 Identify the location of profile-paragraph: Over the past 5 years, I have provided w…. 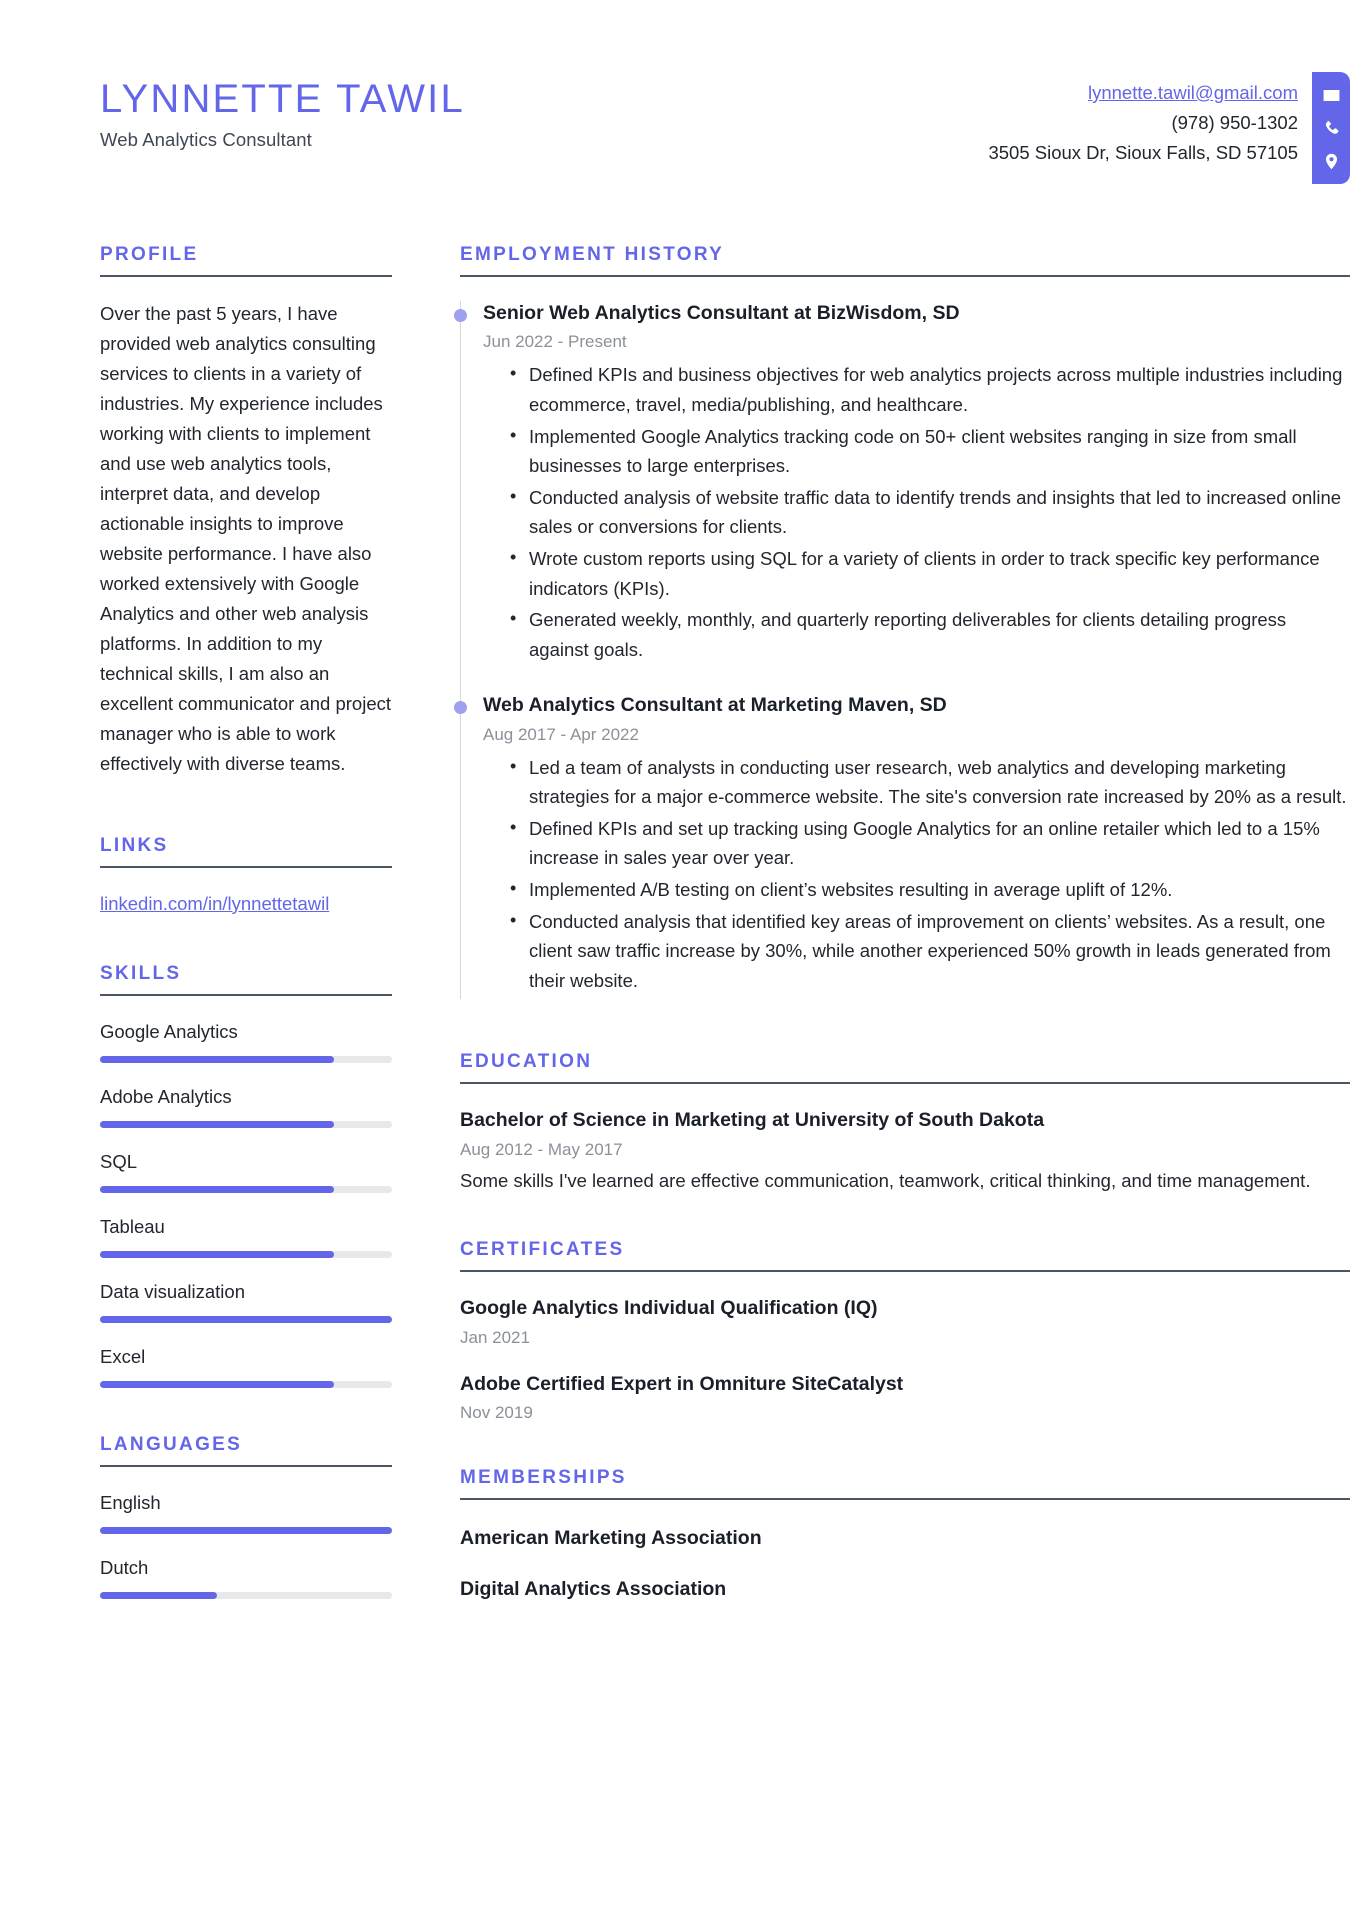
(246, 538).